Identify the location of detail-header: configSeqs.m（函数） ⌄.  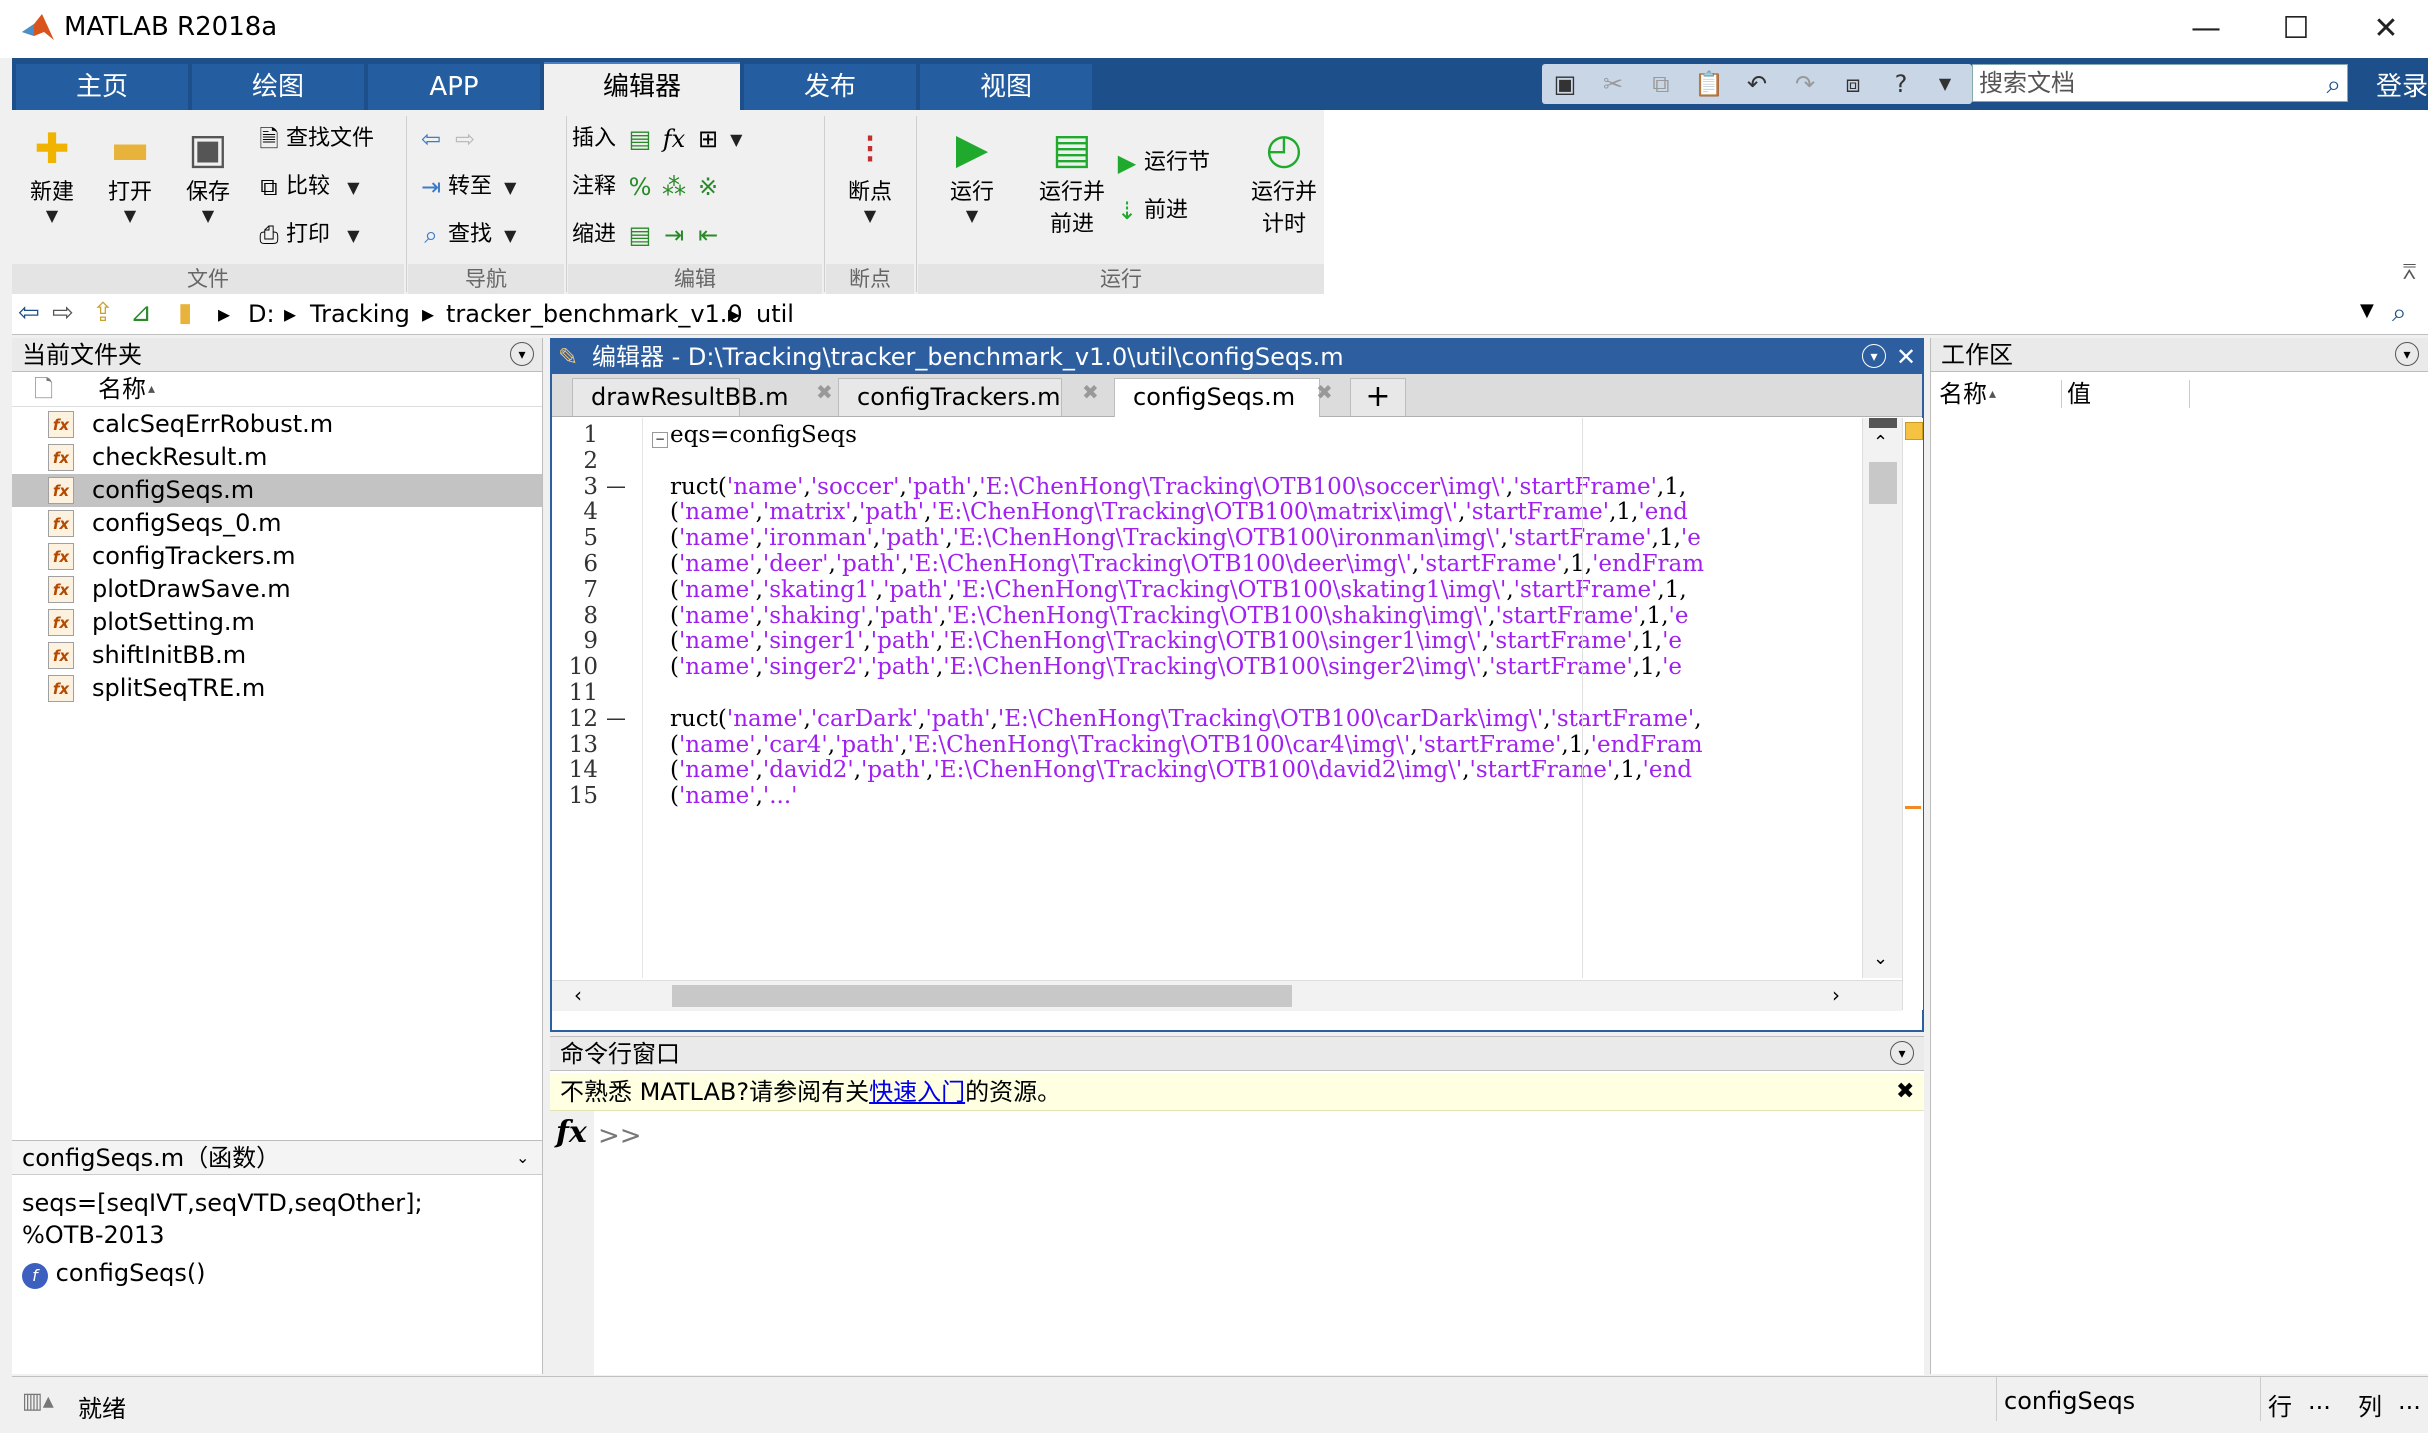
(277, 1158).